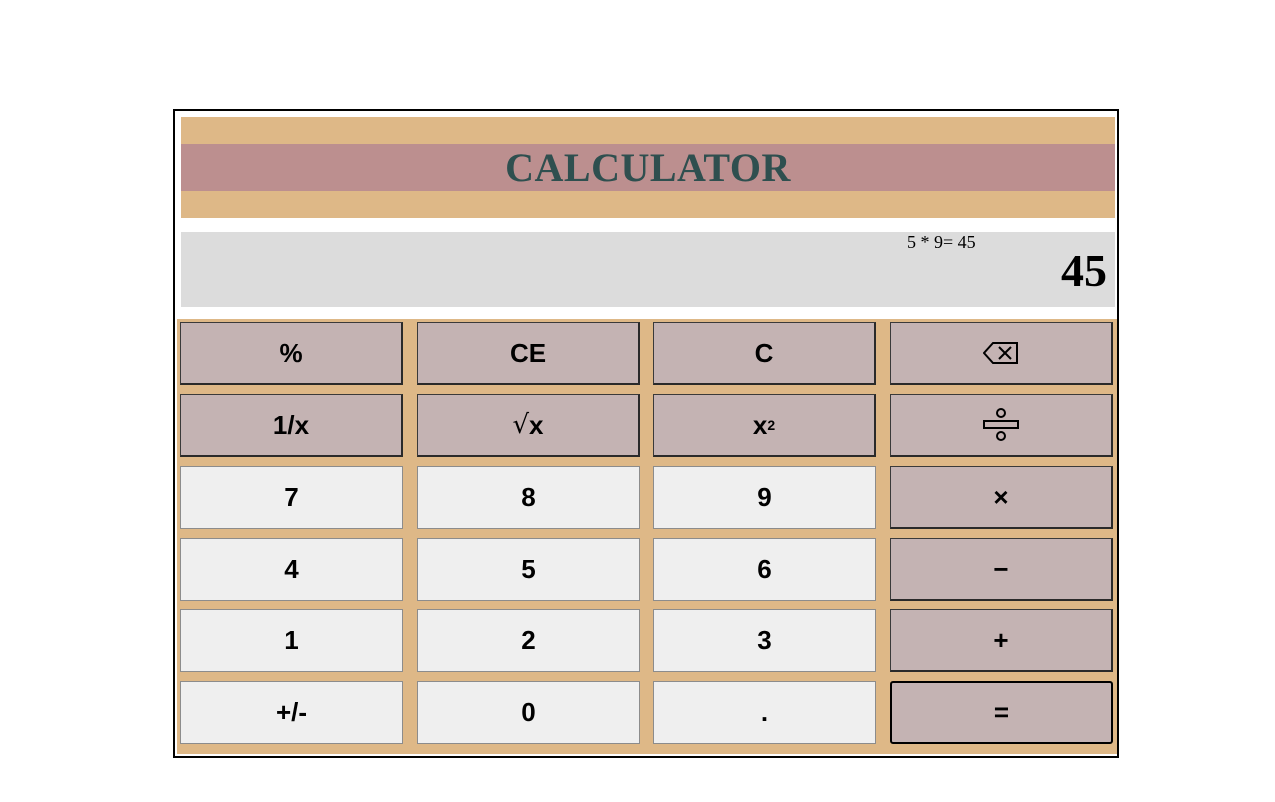 This screenshot has width=1275, height=802. I want to click on digit-4-label: 4, so click(291, 569).